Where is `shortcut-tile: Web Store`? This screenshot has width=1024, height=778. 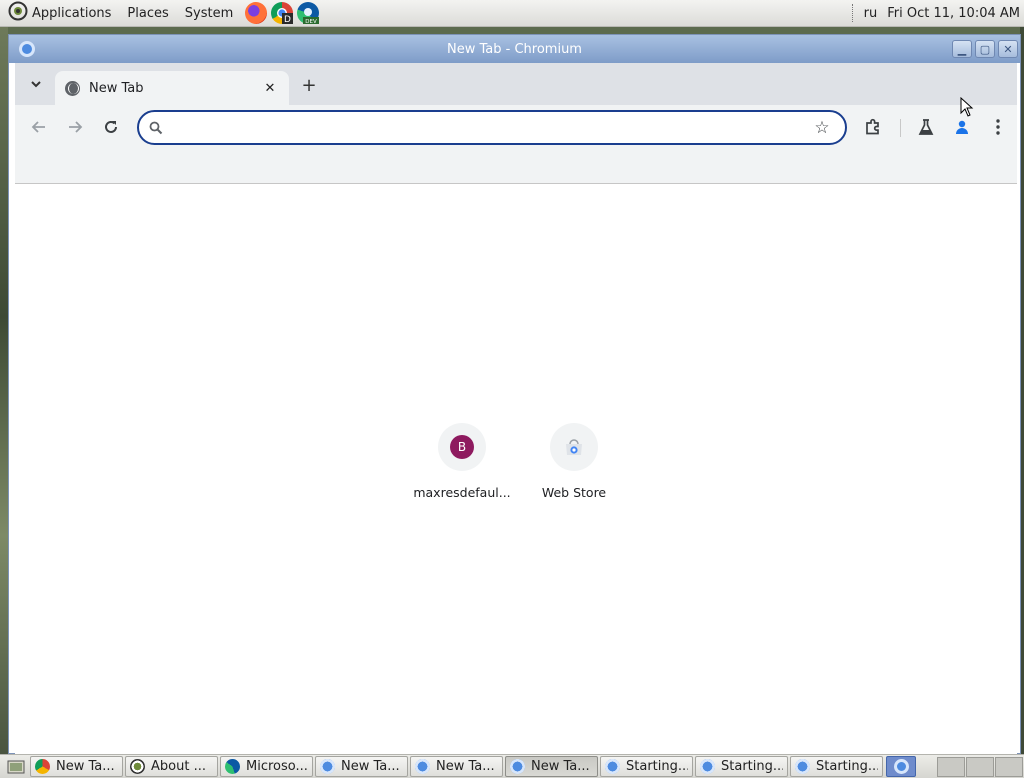 shortcut-tile: Web Store is located at coordinates (574, 461).